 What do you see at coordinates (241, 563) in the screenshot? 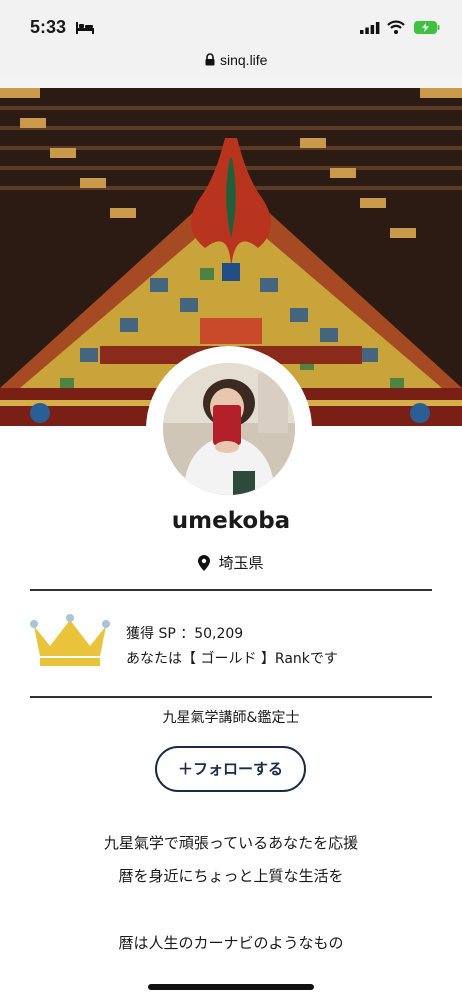
I see `location-text: 埼玉県` at bounding box center [241, 563].